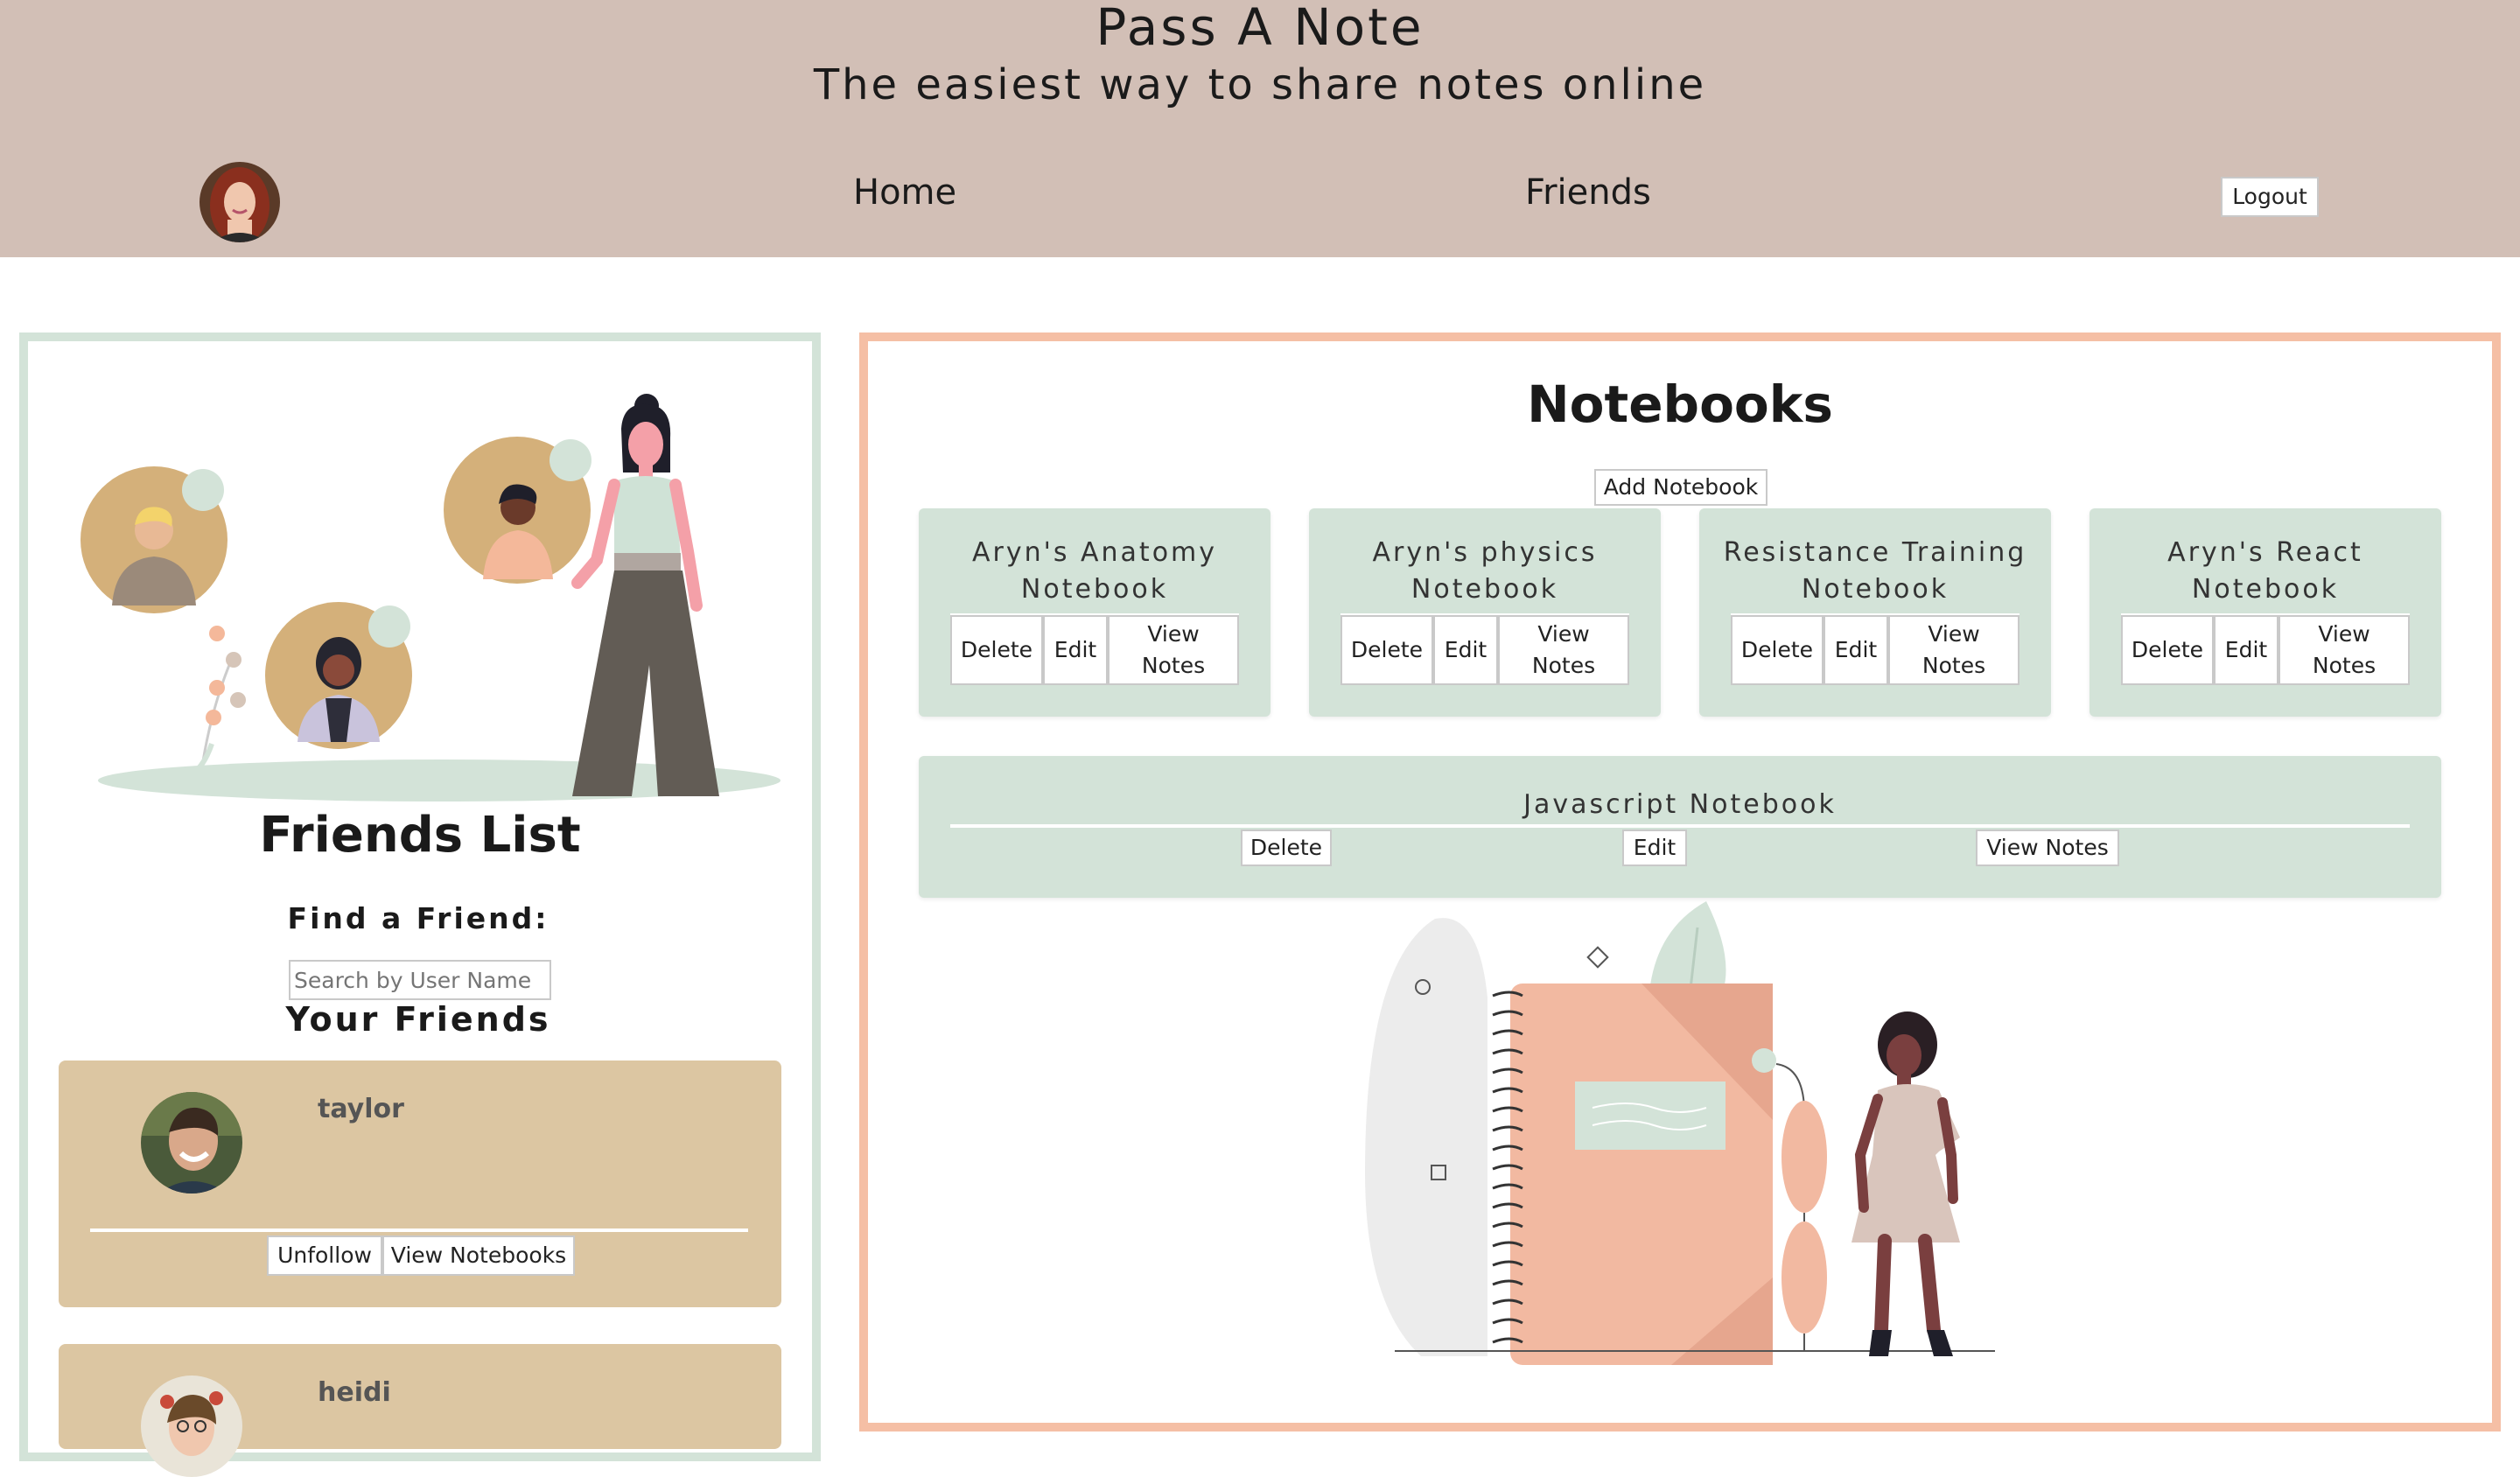  Describe the element at coordinates (420, 1410) in the screenshot. I see `friend-card: heidi` at that location.